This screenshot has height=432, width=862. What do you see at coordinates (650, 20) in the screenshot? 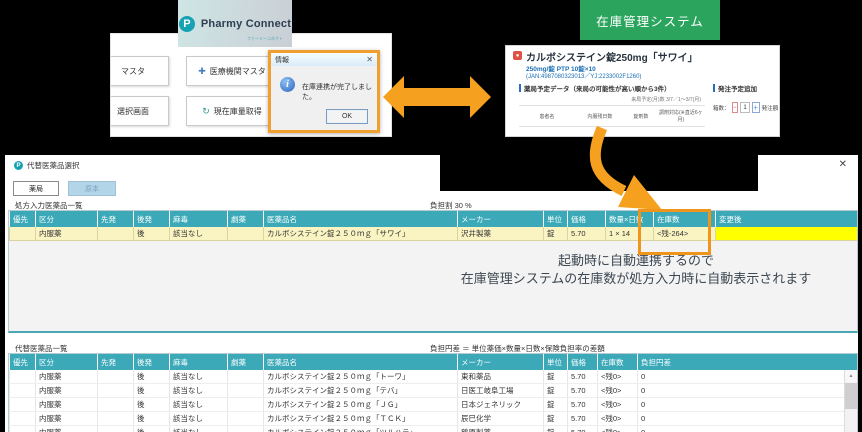
I see `inventory-system-banner: 在庫管理システム` at bounding box center [650, 20].